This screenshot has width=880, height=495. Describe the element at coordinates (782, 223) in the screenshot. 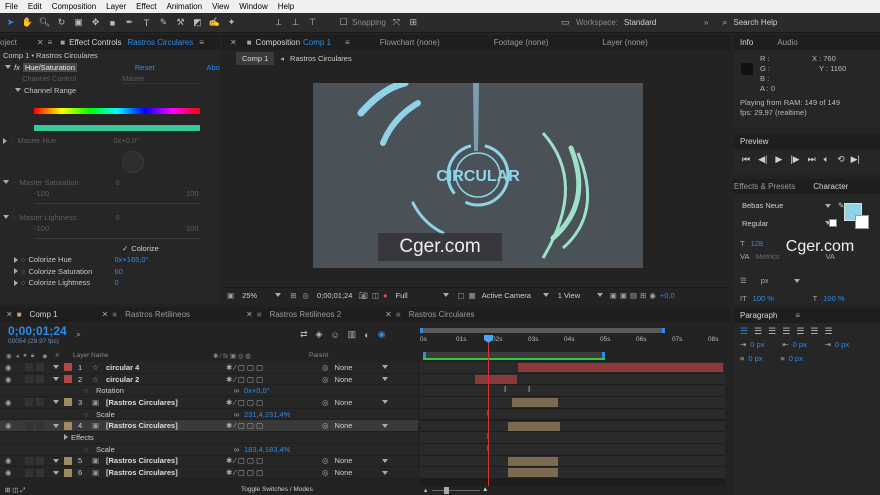

I see `font-style-select: Regular` at that location.